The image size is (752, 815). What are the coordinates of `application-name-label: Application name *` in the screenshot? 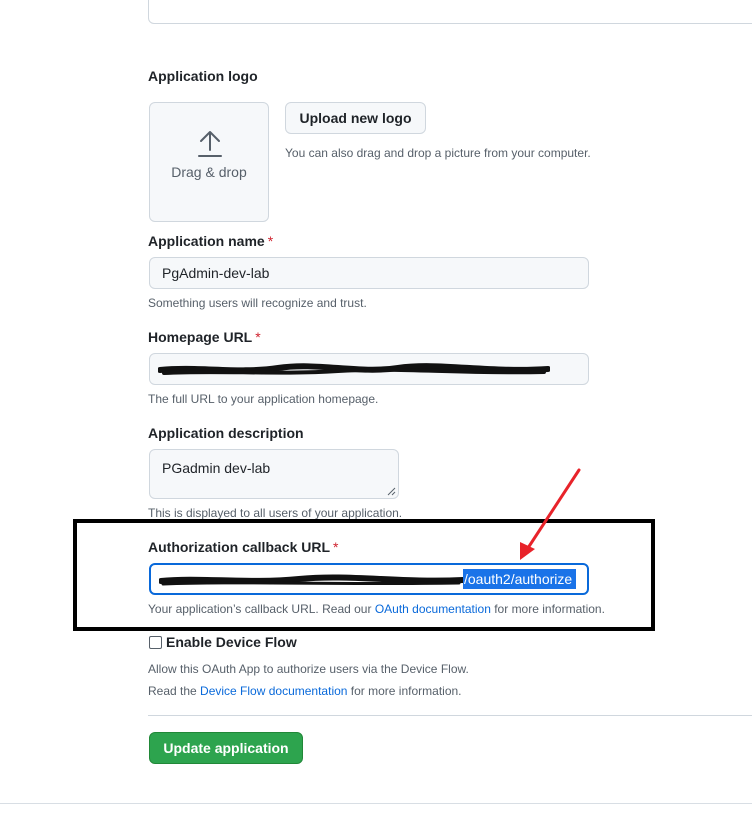 It's located at (210, 241).